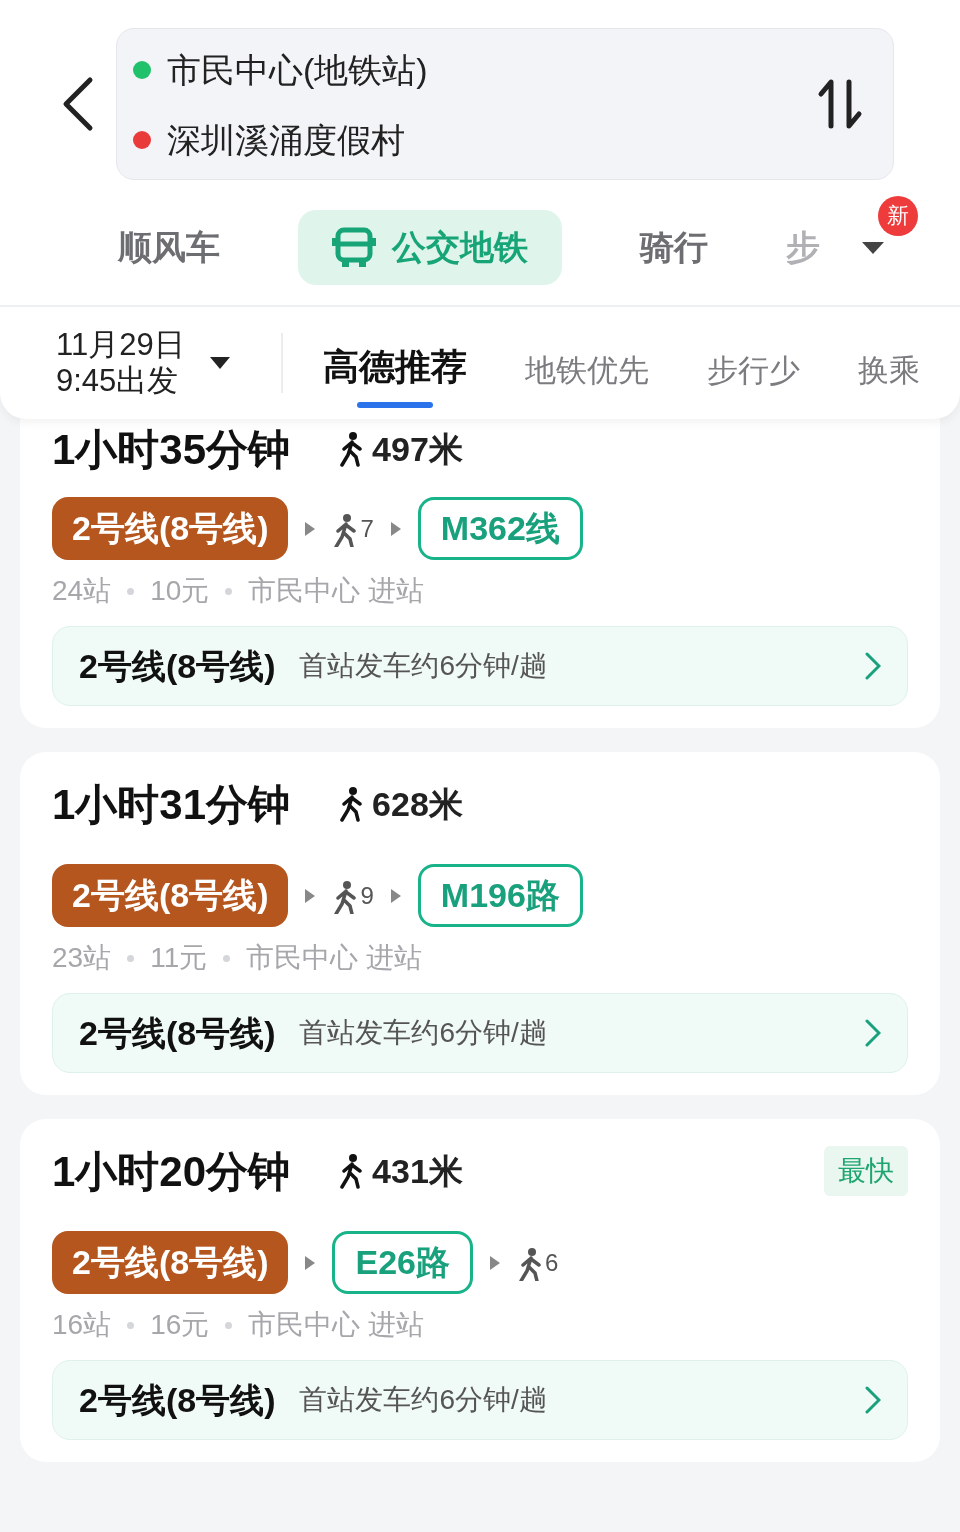 The height and width of the screenshot is (1532, 960). Describe the element at coordinates (82, 591) in the screenshot. I see `stop-count: 24站` at that location.